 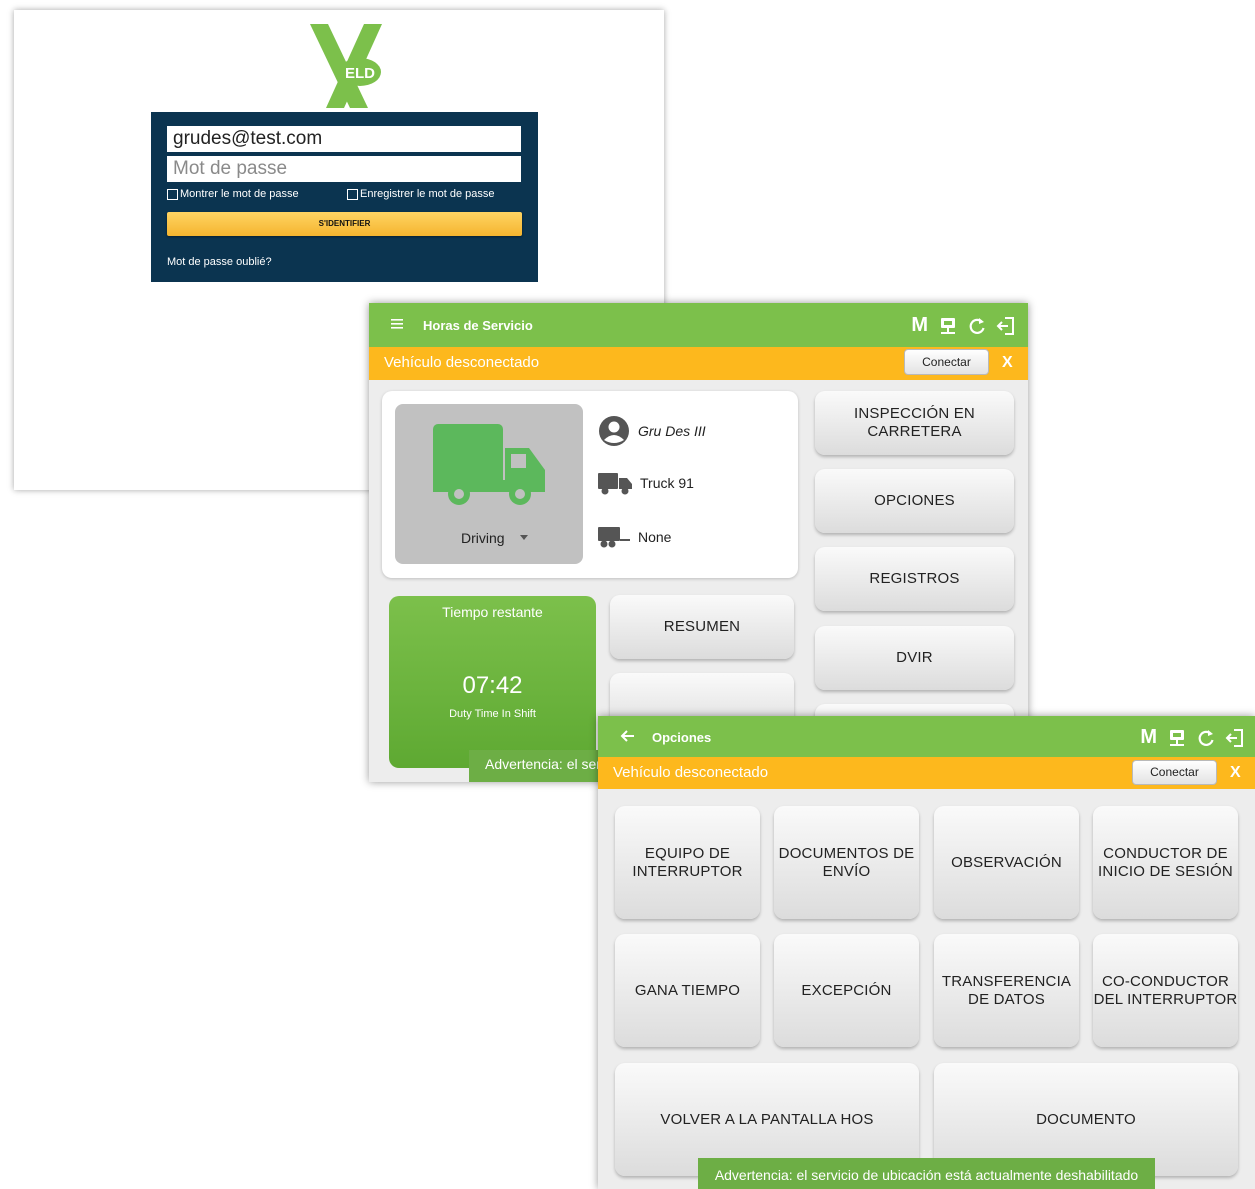 I want to click on page-title: Horas de Servicio, so click(x=478, y=325).